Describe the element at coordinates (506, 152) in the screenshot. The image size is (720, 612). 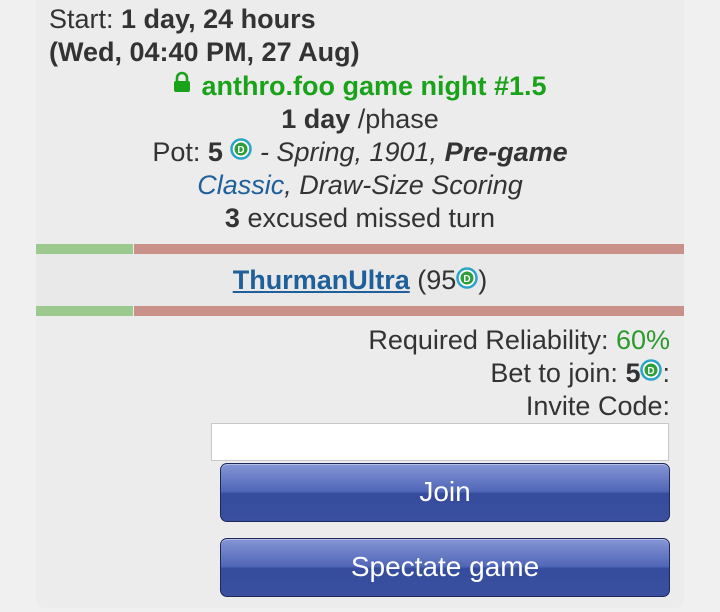
I see `stage: Pre-game` at that location.